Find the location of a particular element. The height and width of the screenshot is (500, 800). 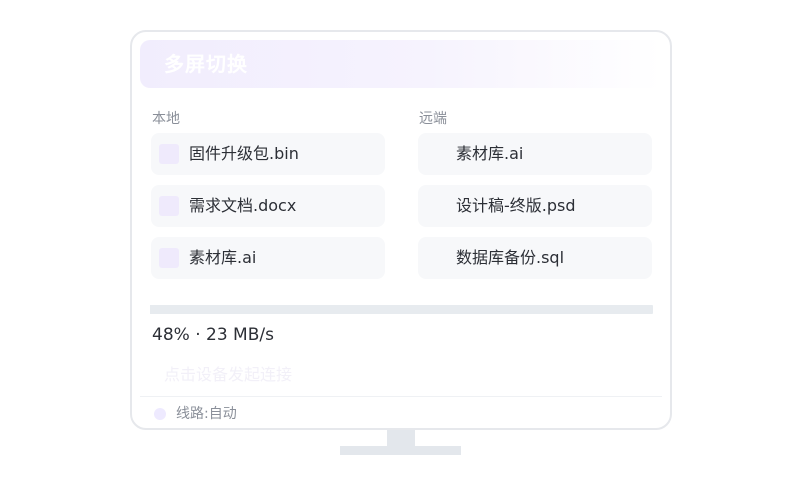

transfer-status: 48% · 23 MB/s is located at coordinates (213, 335).